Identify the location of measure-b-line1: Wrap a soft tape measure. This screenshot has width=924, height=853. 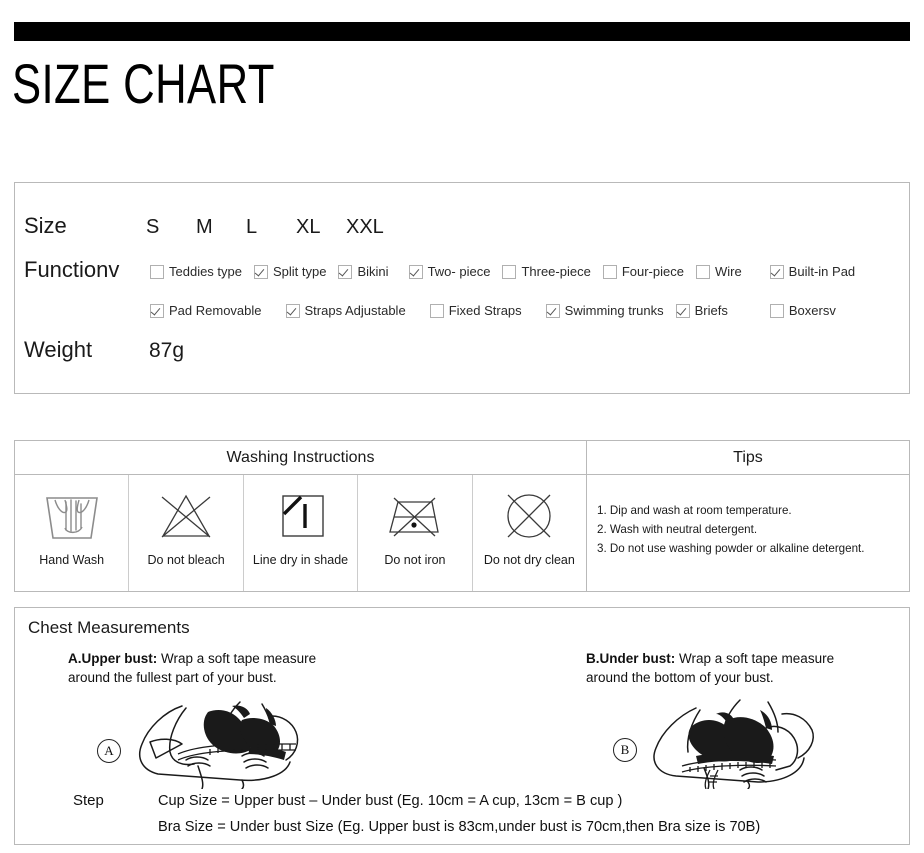
(755, 658).